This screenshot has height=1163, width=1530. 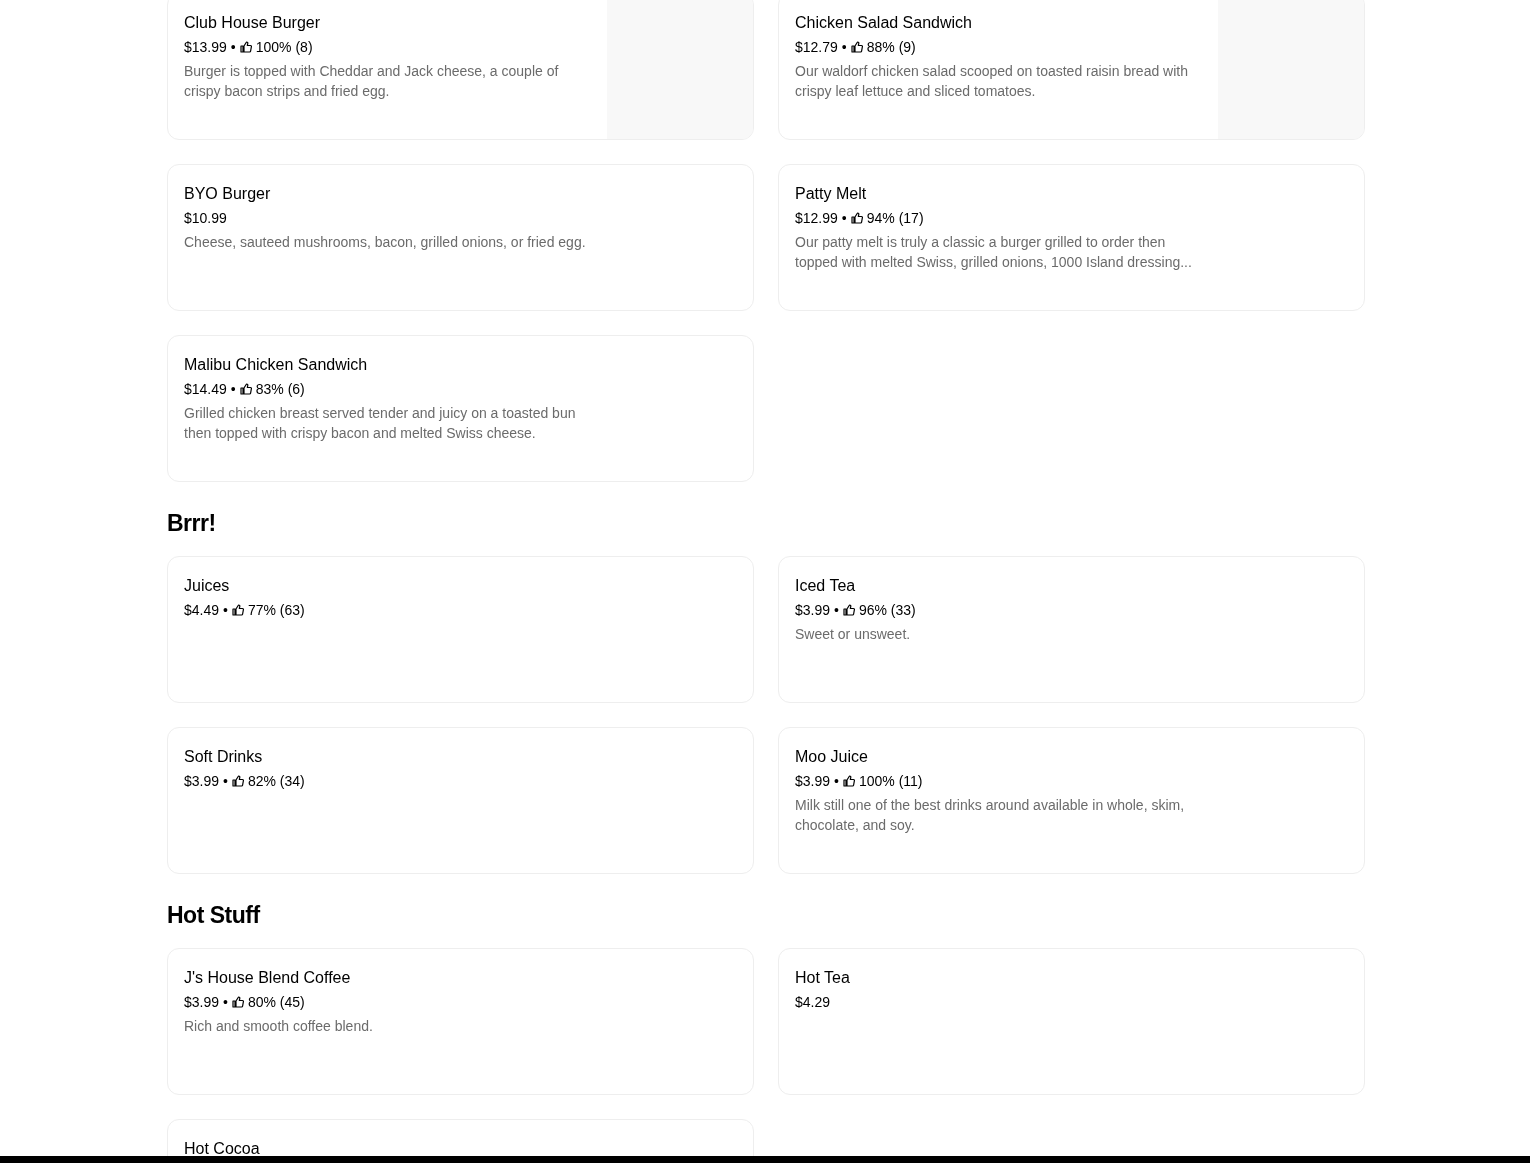 I want to click on item-description: Sweet or unsweet., so click(x=853, y=634).